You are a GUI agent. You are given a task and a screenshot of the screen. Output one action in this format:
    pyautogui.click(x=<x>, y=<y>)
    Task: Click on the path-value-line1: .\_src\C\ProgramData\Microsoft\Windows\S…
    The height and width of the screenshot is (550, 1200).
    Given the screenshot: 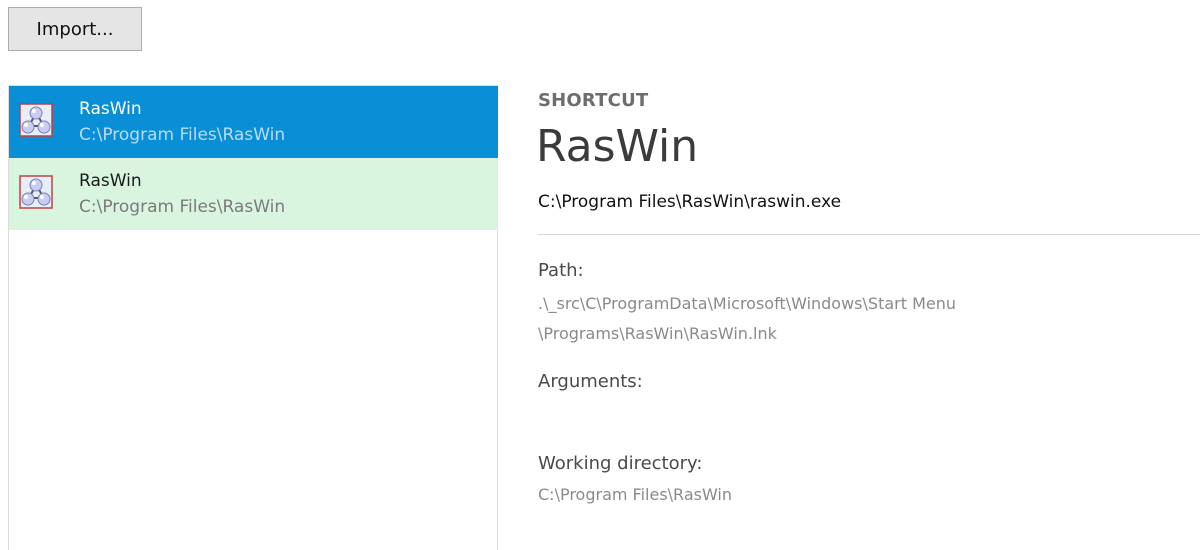 What is the action you would take?
    pyautogui.click(x=747, y=303)
    